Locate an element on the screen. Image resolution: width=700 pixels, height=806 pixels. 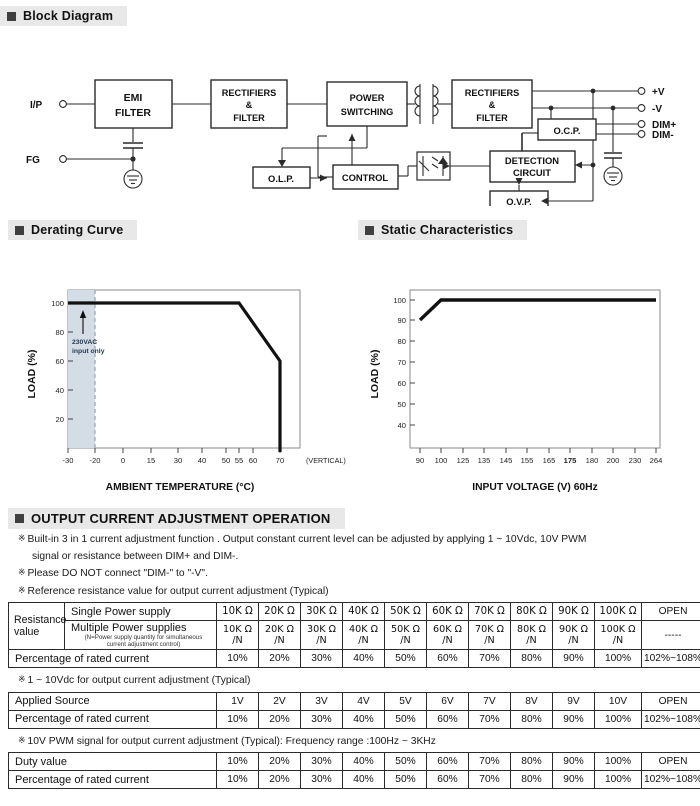
multi-label-main: Multiple Power supplies is located at coordinates (129, 628).